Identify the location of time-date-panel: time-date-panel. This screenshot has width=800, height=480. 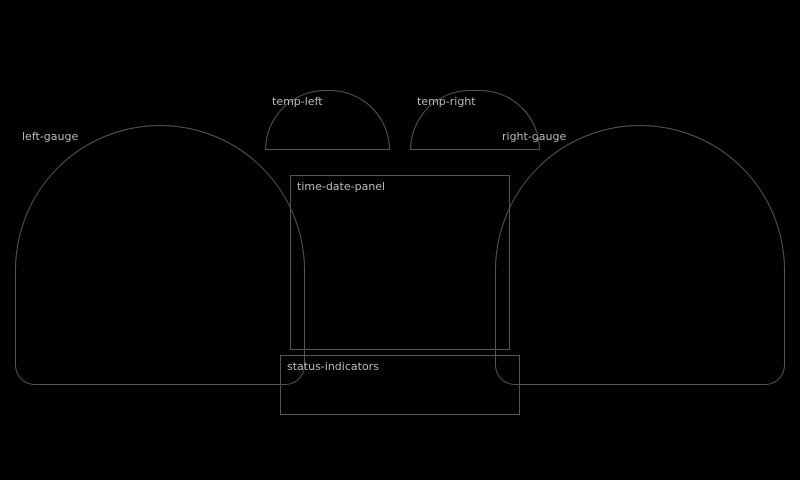
(400, 262).